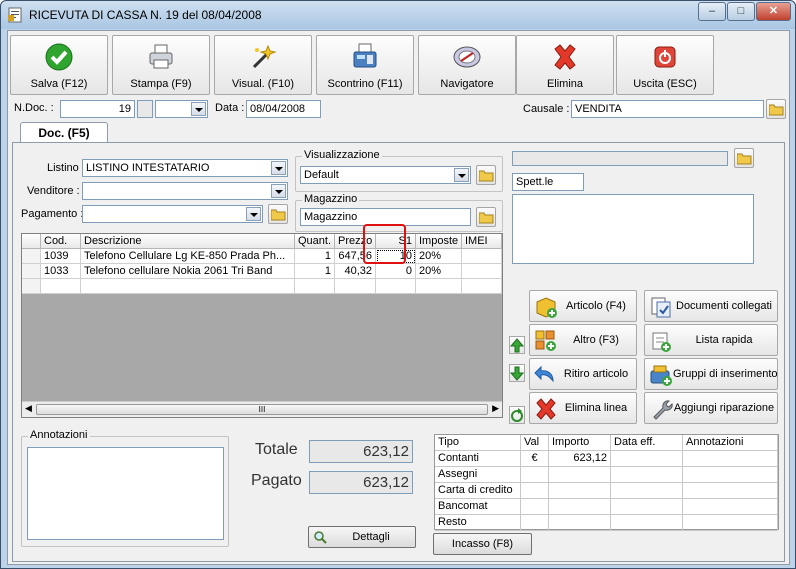  What do you see at coordinates (64, 133) in the screenshot?
I see `tab-doc: Doc. (F5)` at bounding box center [64, 133].